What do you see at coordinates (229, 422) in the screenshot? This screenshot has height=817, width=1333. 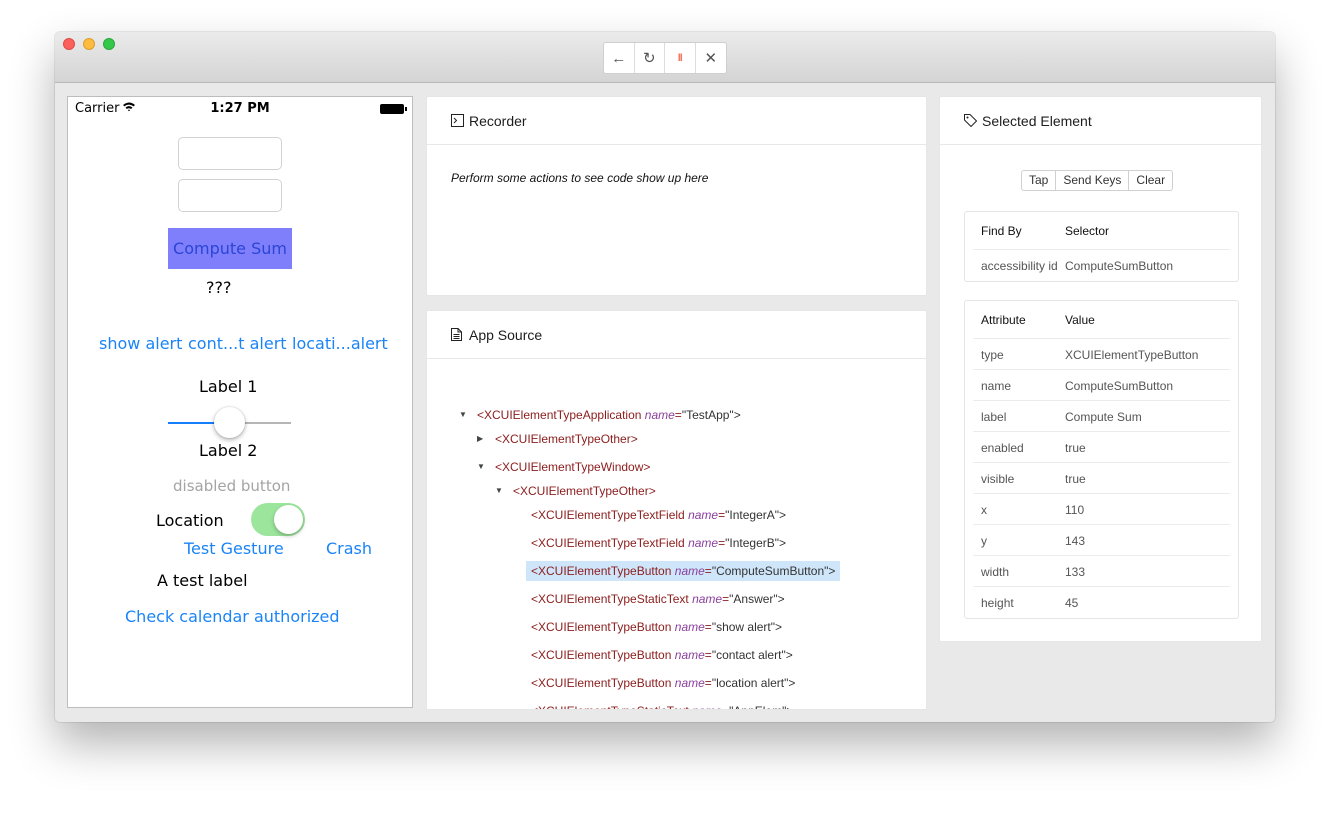 I see `slider-thumb` at bounding box center [229, 422].